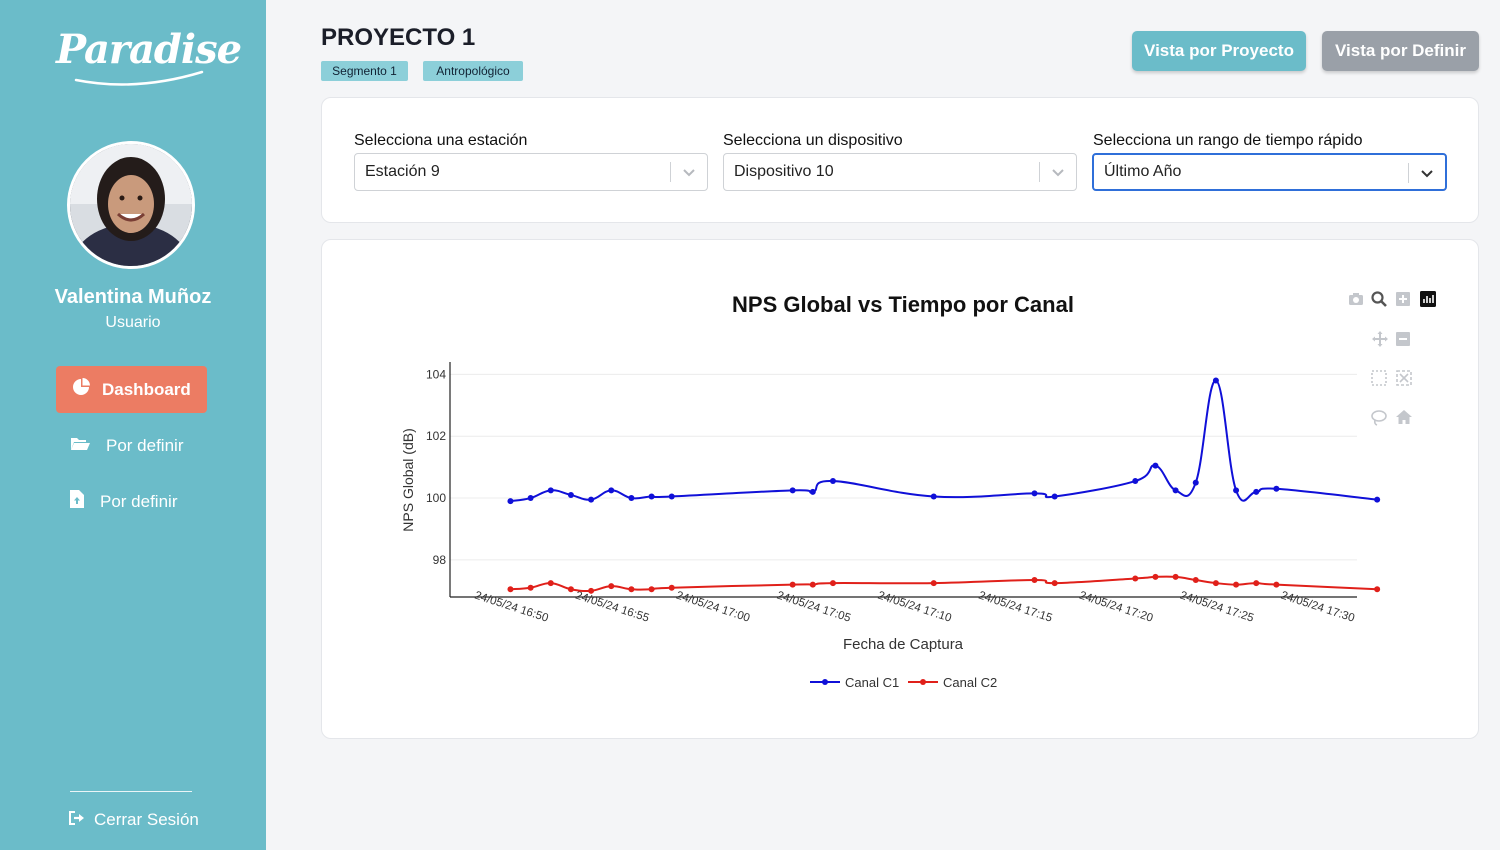 This screenshot has width=1500, height=850. What do you see at coordinates (1400, 51) in the screenshot?
I see `vista-por-definir-button: Vista por Definir` at bounding box center [1400, 51].